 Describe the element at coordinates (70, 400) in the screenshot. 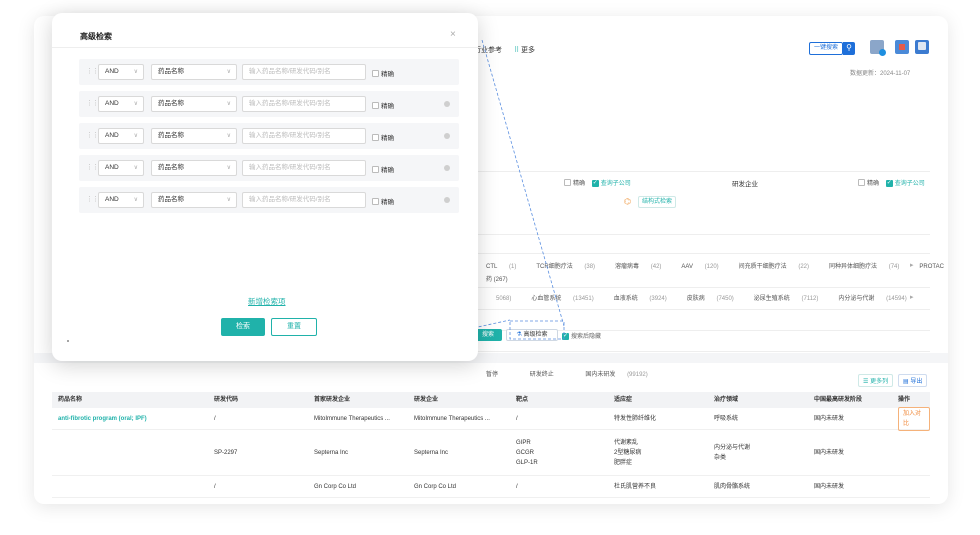

I see `header-col-drug-name: 药品名称` at that location.